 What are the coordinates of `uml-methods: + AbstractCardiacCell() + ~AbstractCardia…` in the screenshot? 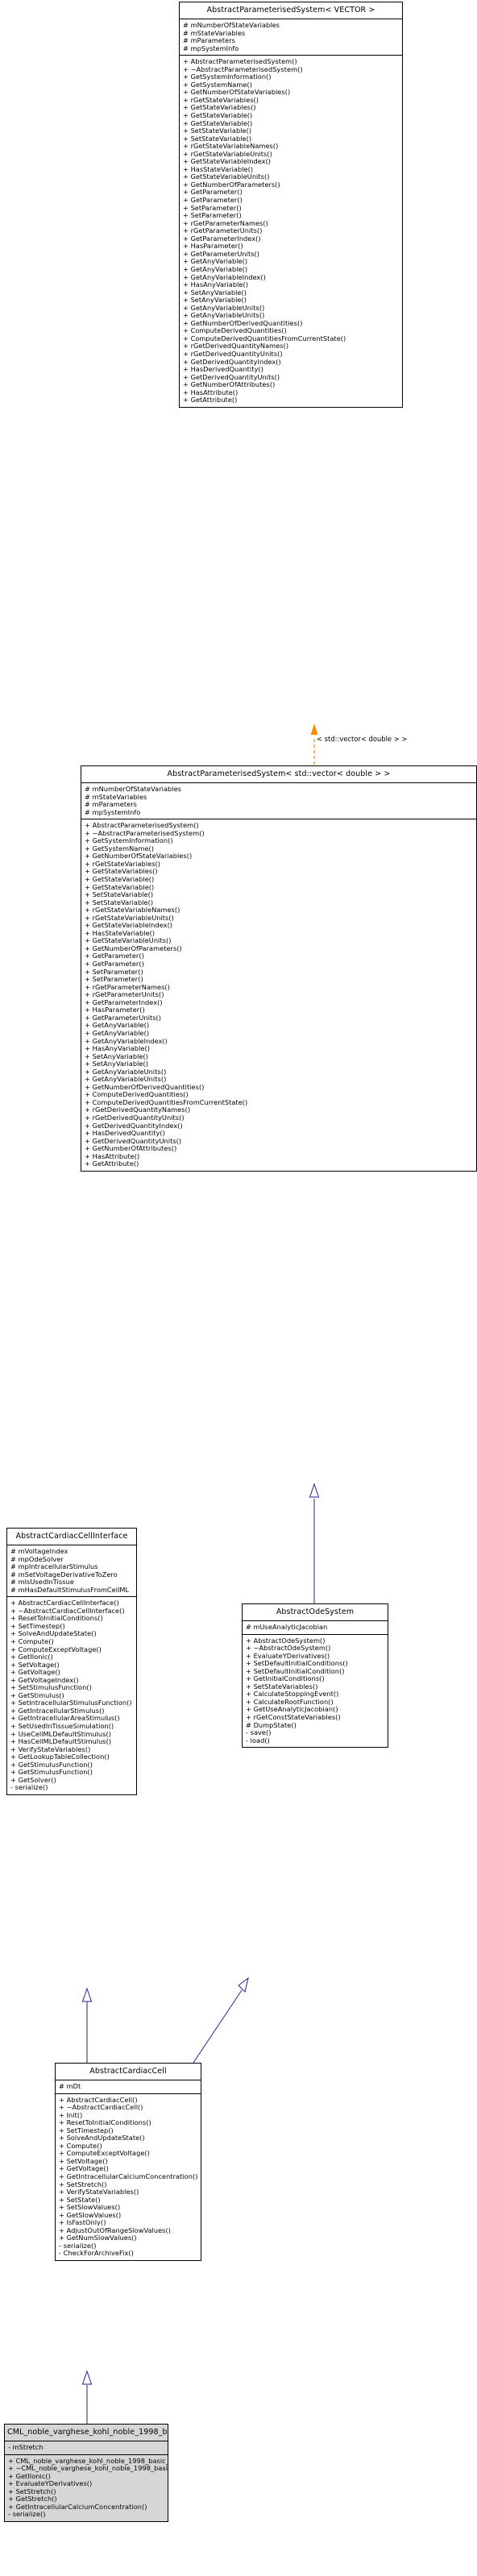 It's located at (128, 2177).